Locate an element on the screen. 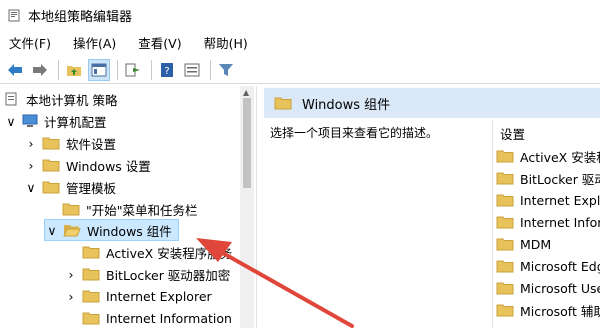 The height and width of the screenshot is (328, 600). tree-item-admin-templates: ∨ 管理模板 is located at coordinates (70, 187).